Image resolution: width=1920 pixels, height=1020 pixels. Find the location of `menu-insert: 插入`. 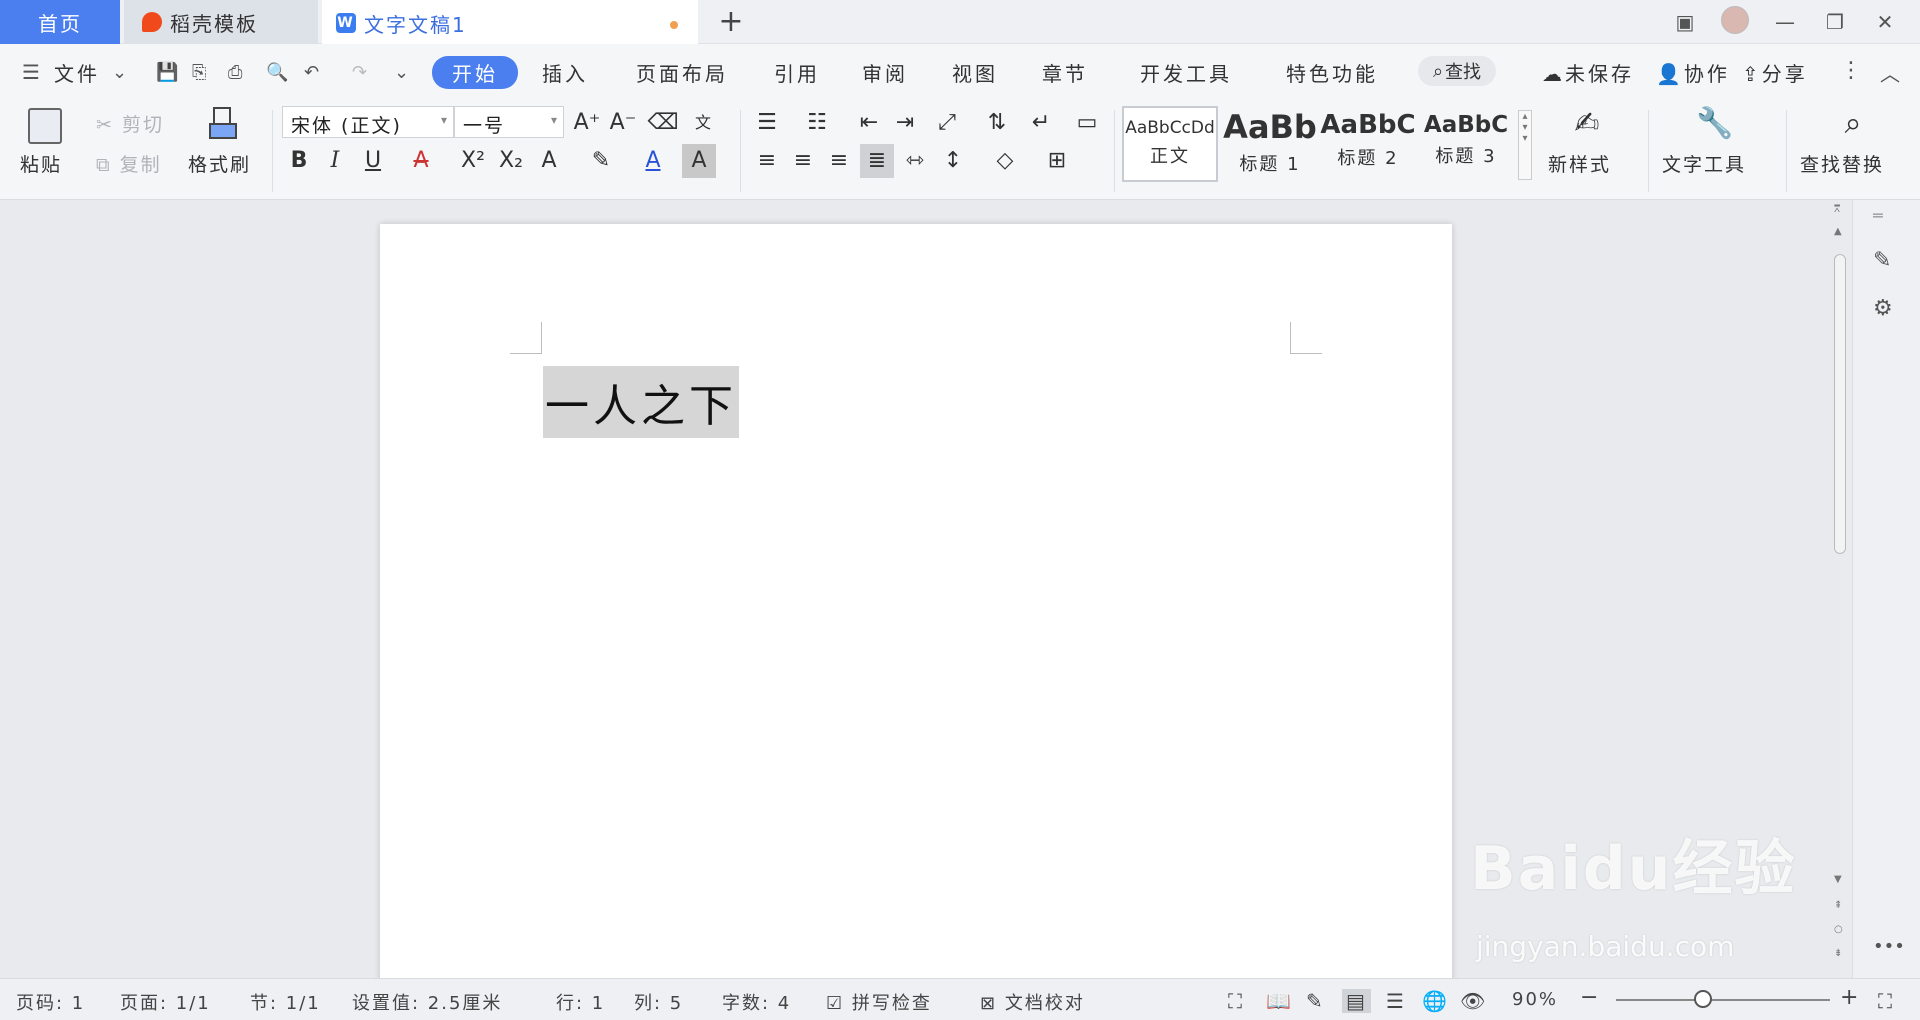

menu-insert: 插入 is located at coordinates (565, 72).